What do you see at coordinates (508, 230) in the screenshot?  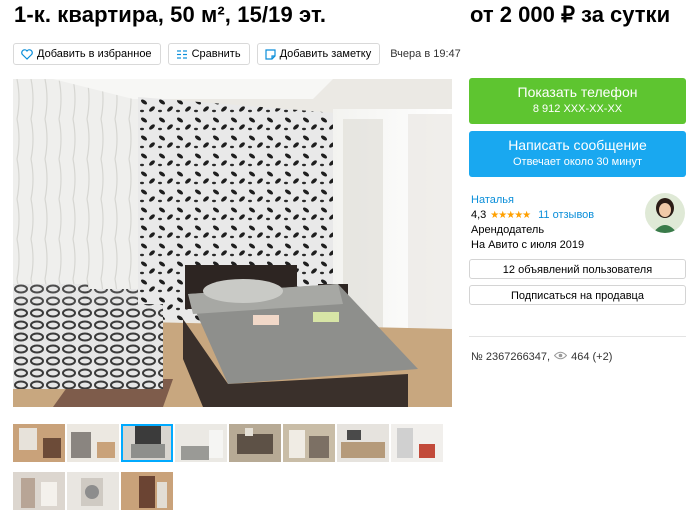 I see `seller-role: Арендодатель` at bounding box center [508, 230].